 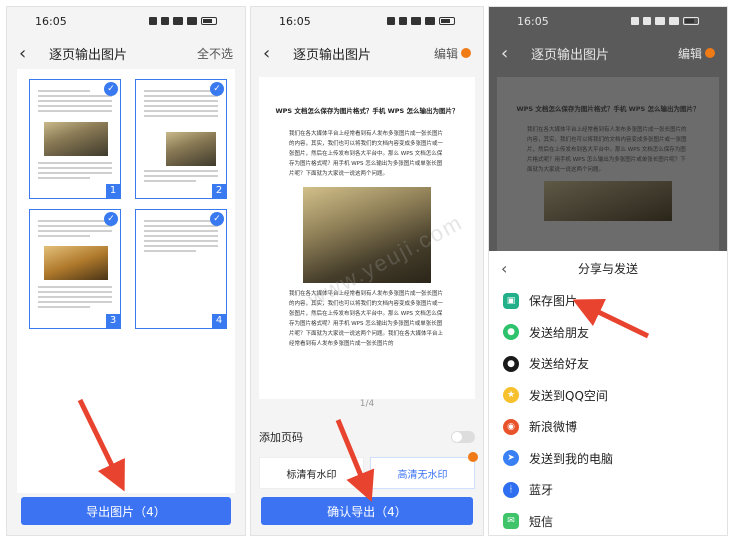 I want to click on qzone-star-icon: ★, so click(x=511, y=395).